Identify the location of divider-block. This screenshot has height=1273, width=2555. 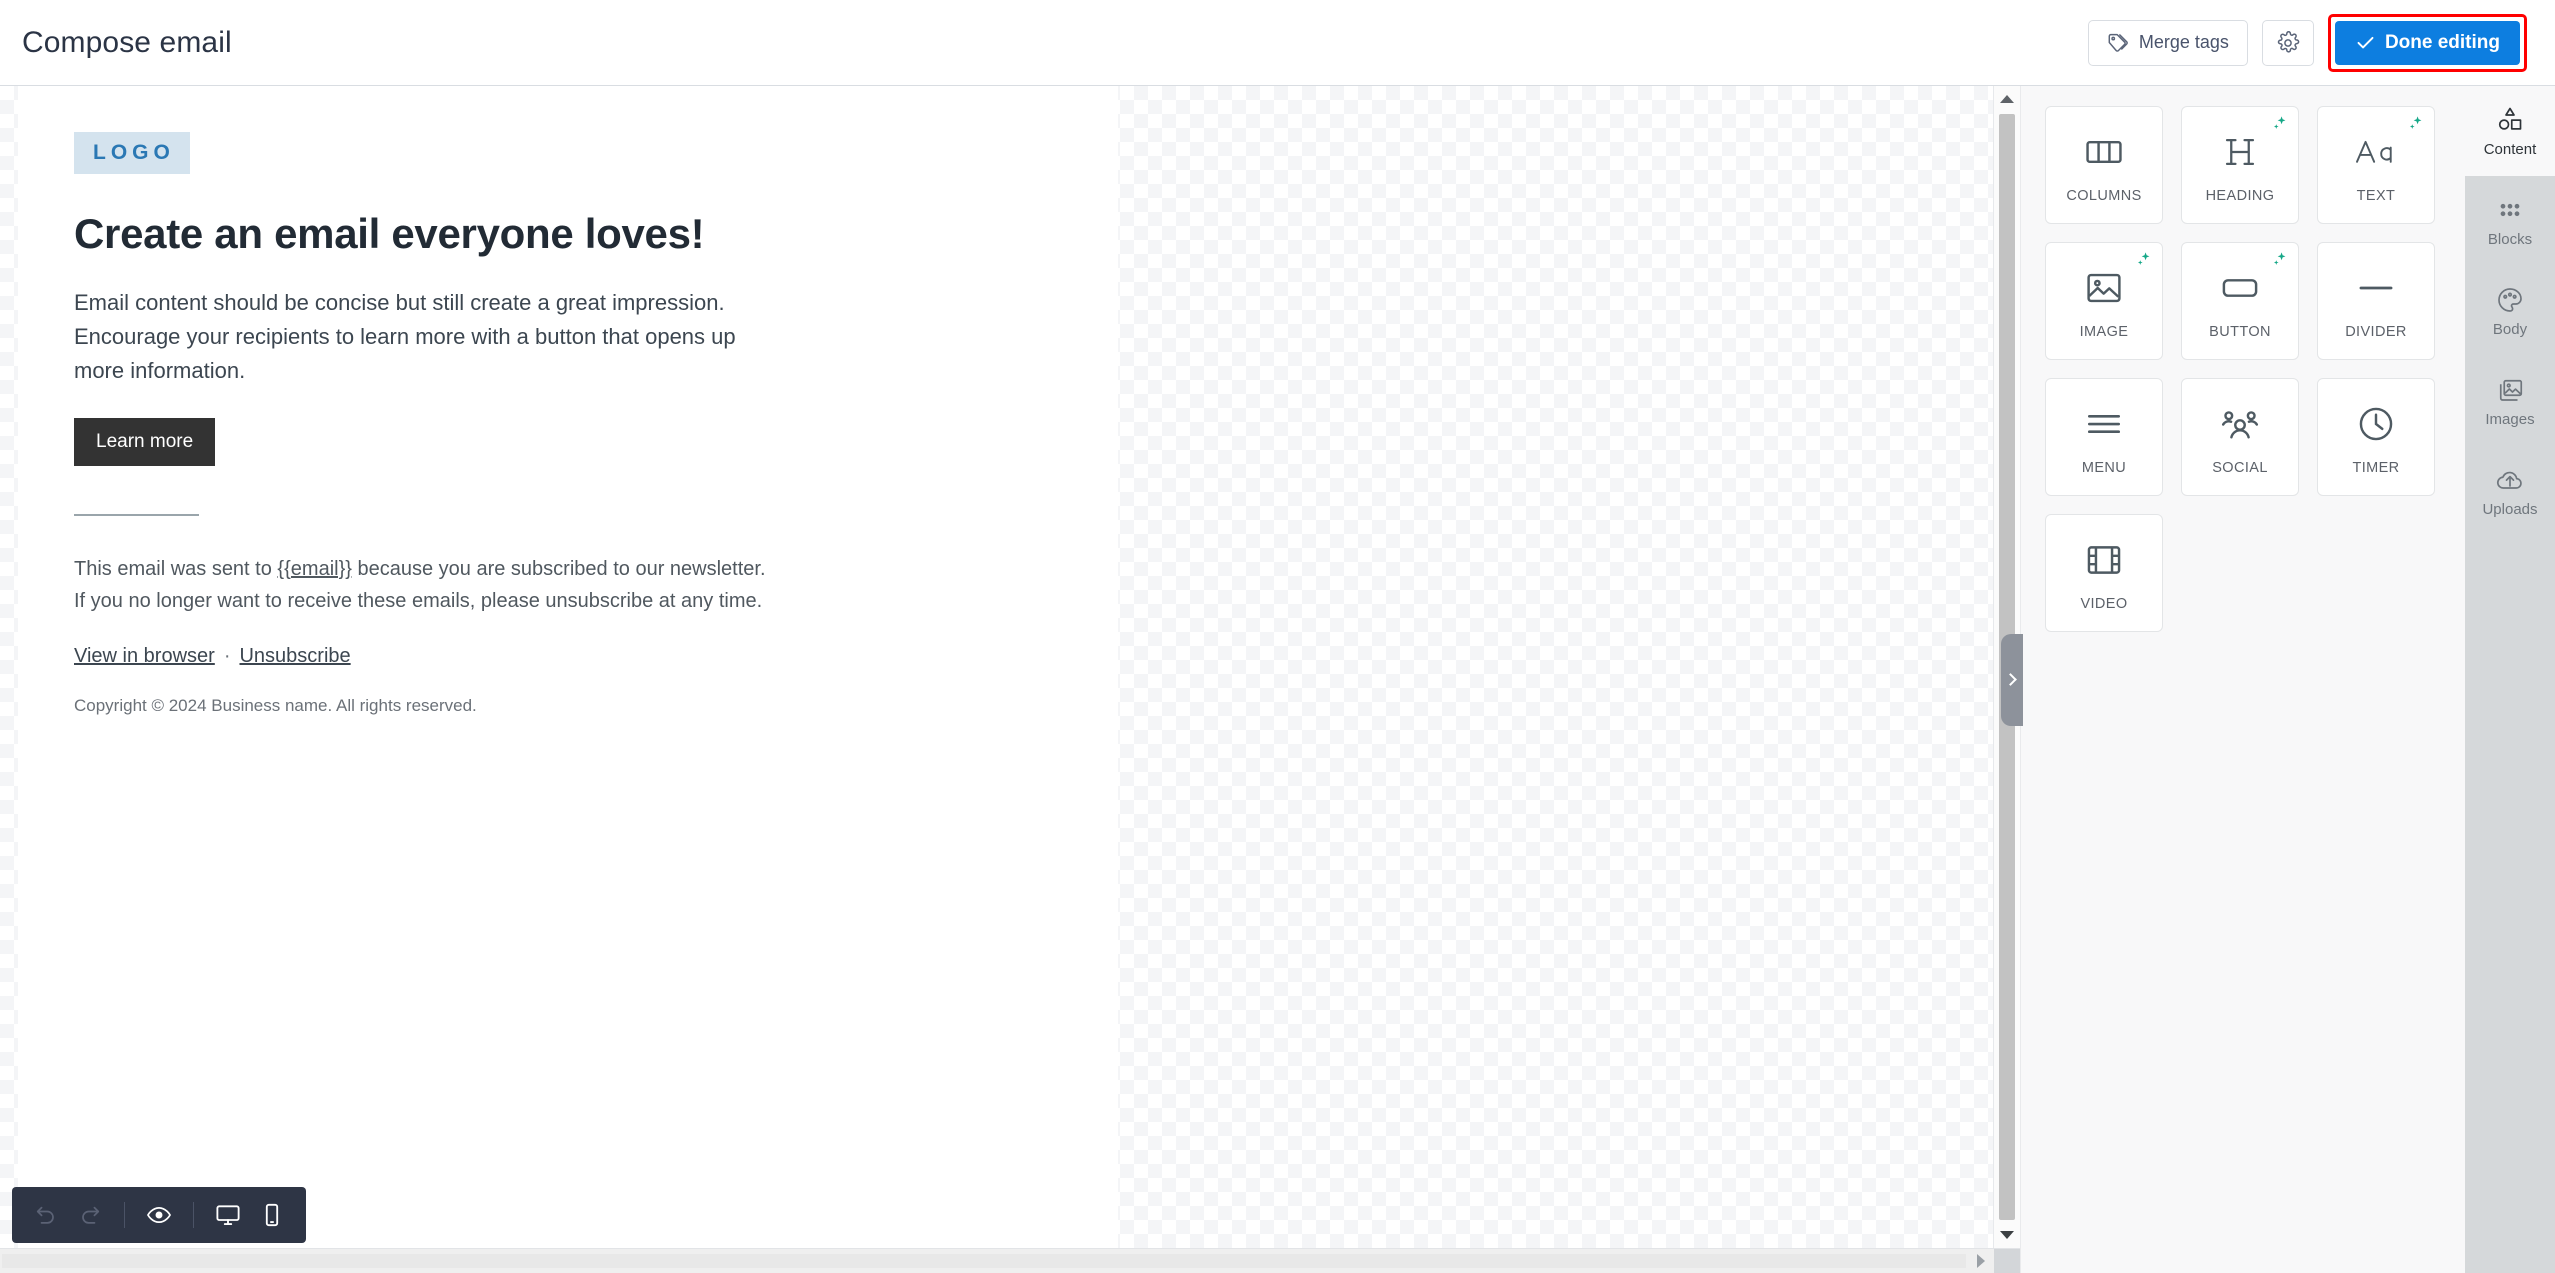
(136, 515).